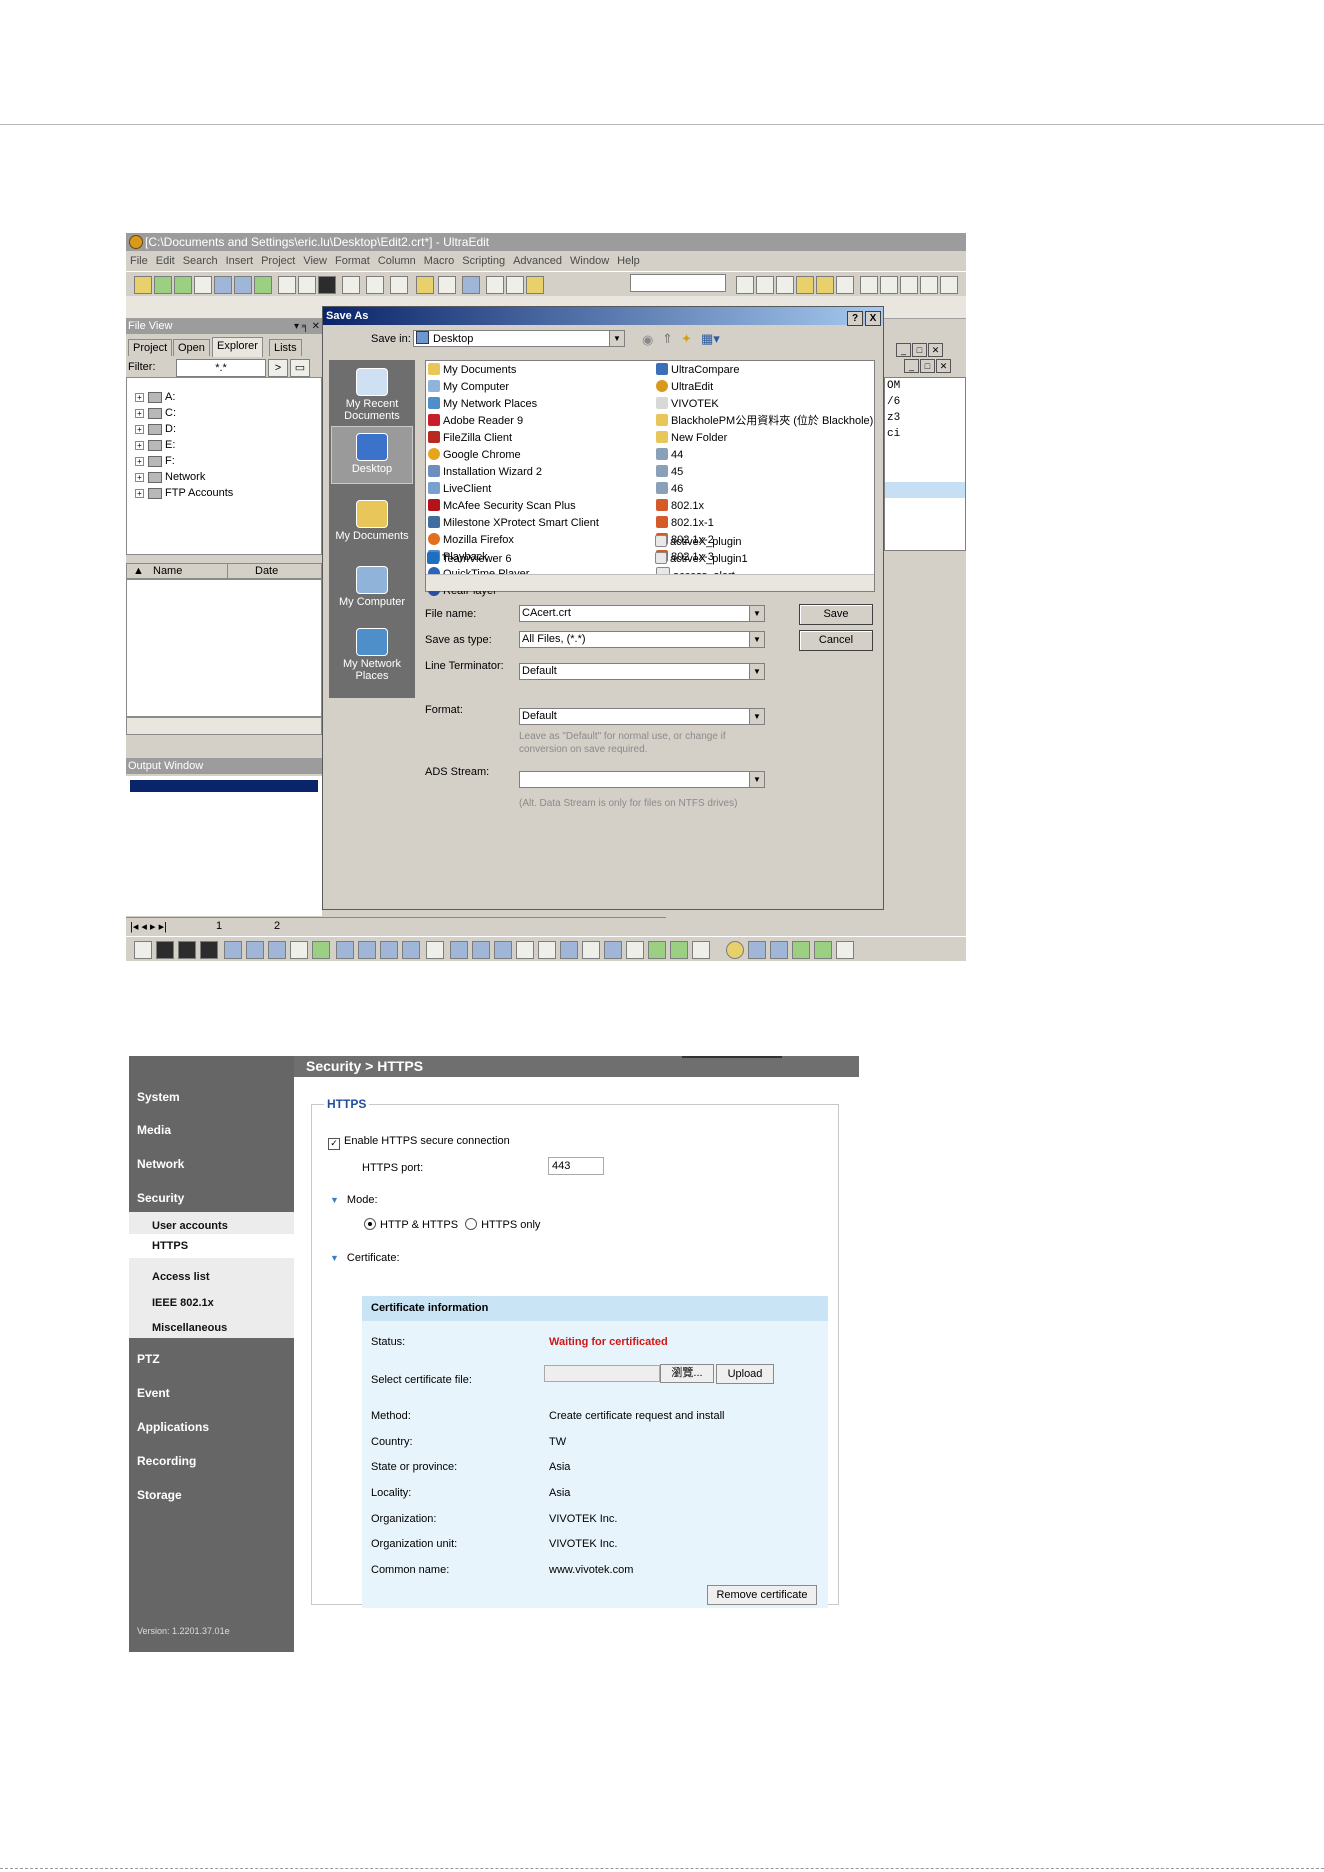  I want to click on menu-project: Project, so click(278, 261).